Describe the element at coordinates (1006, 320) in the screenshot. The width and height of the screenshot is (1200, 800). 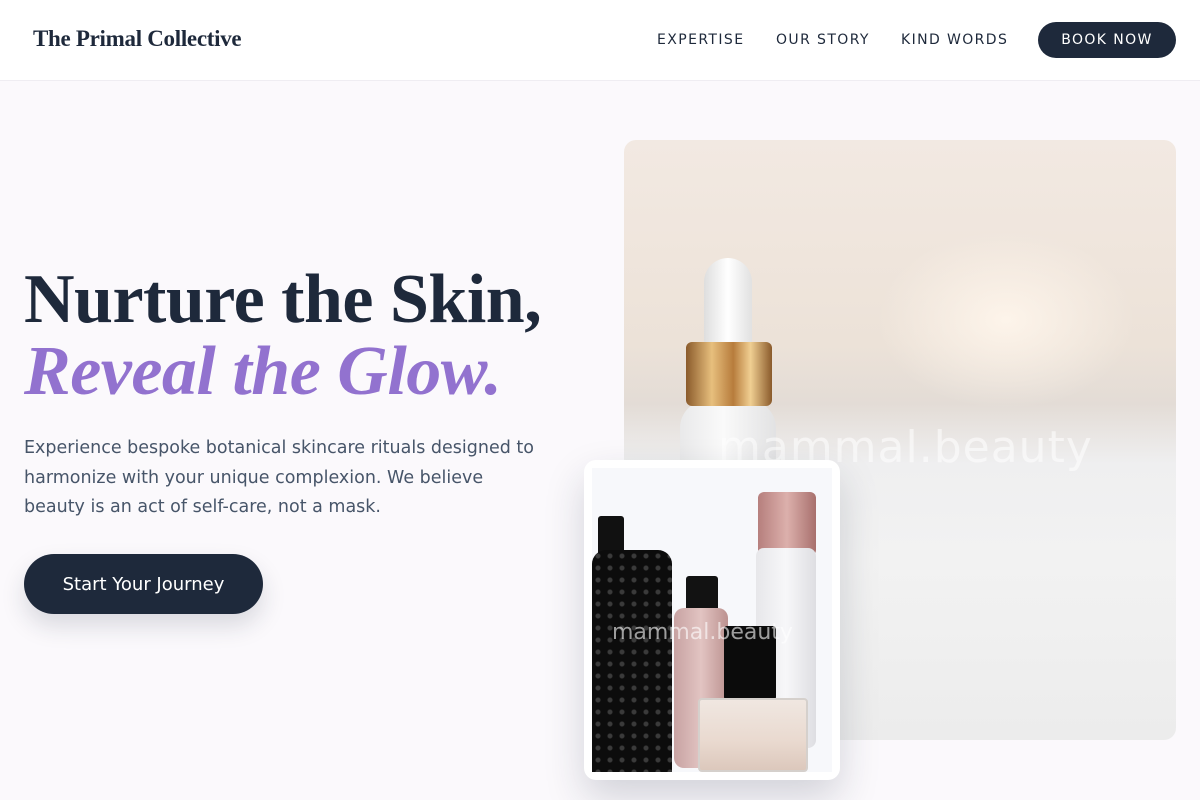
I see `image-light-glow` at that location.